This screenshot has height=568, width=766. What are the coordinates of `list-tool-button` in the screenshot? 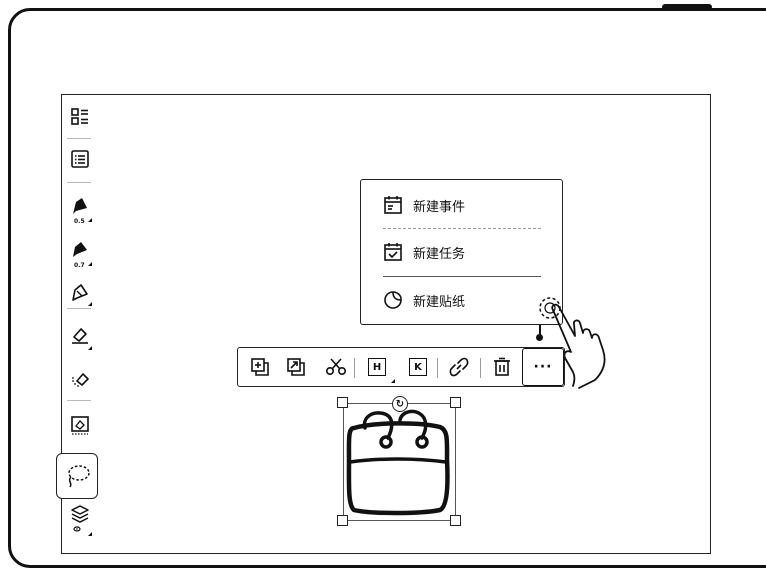 It's located at (80, 159).